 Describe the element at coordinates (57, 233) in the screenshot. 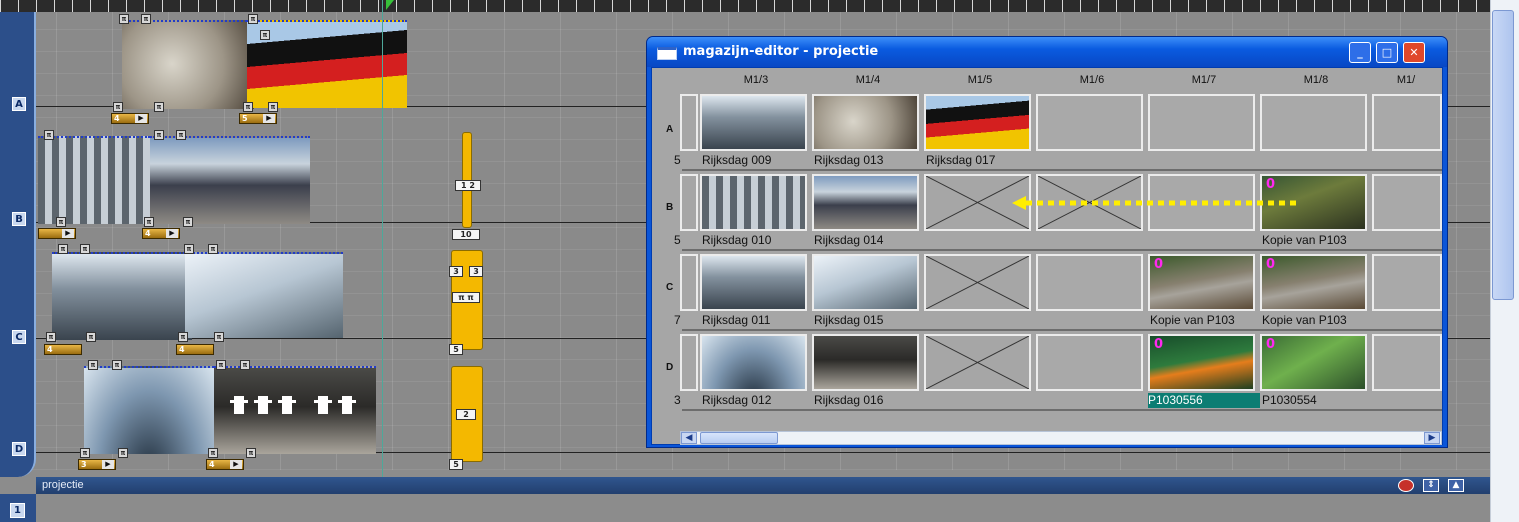

I see `clip-tag: ▶` at that location.